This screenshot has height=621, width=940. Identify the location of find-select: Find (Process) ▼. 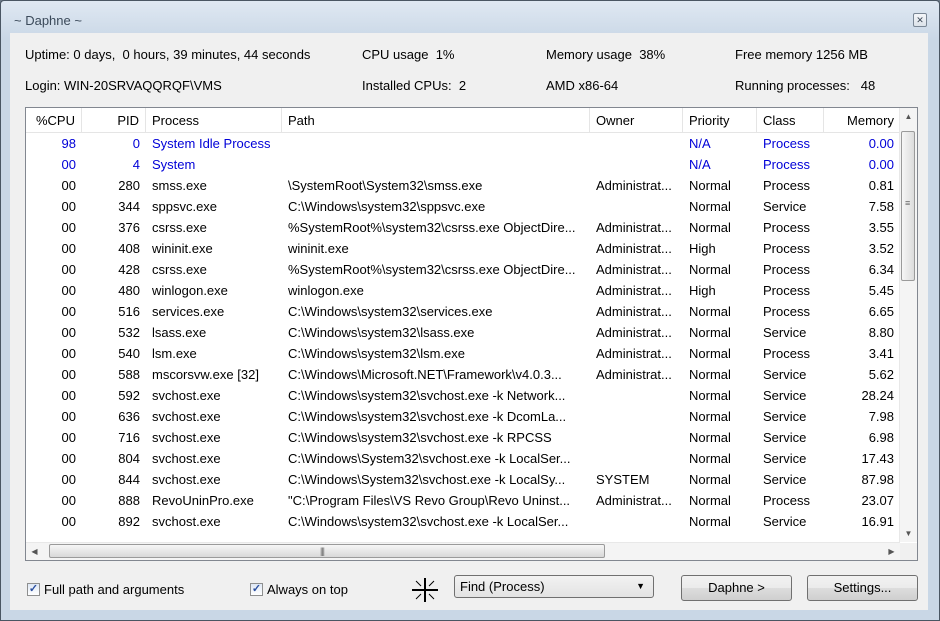
(554, 586).